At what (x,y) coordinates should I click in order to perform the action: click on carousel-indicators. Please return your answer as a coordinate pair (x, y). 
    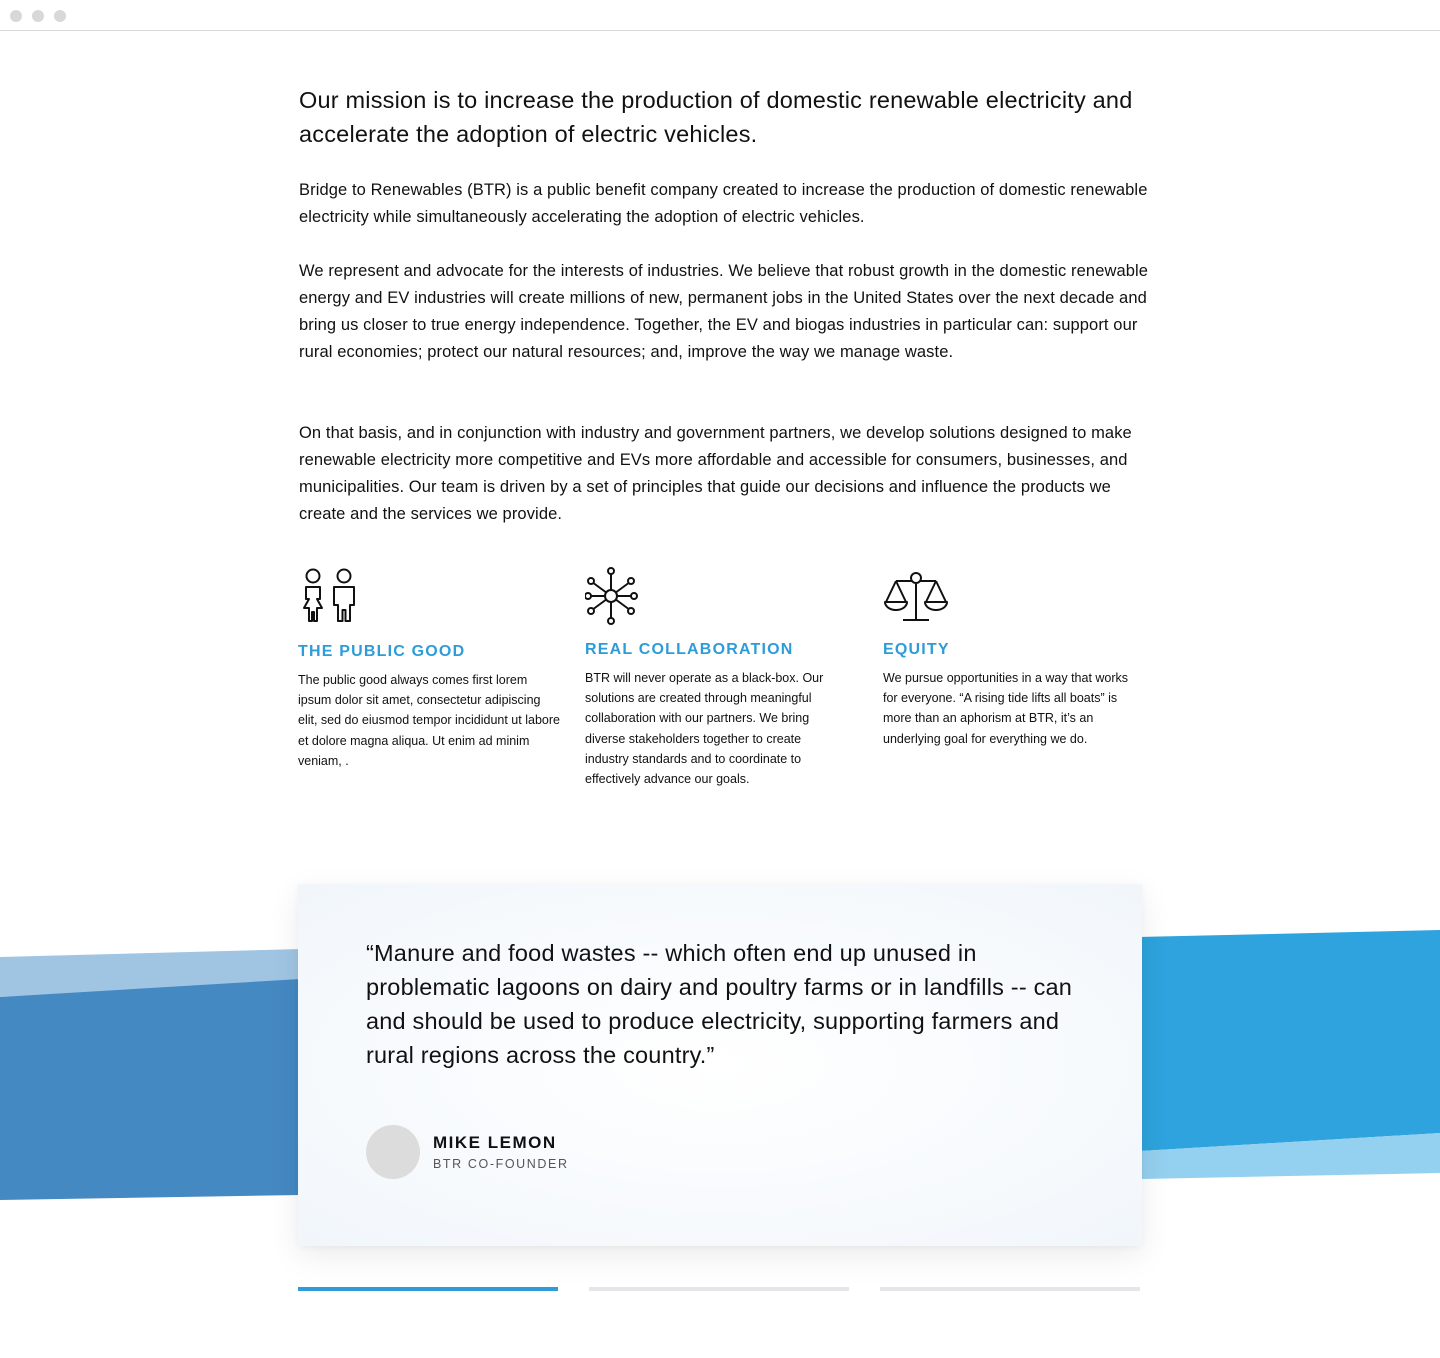
    Looking at the image, I should click on (720, 1289).